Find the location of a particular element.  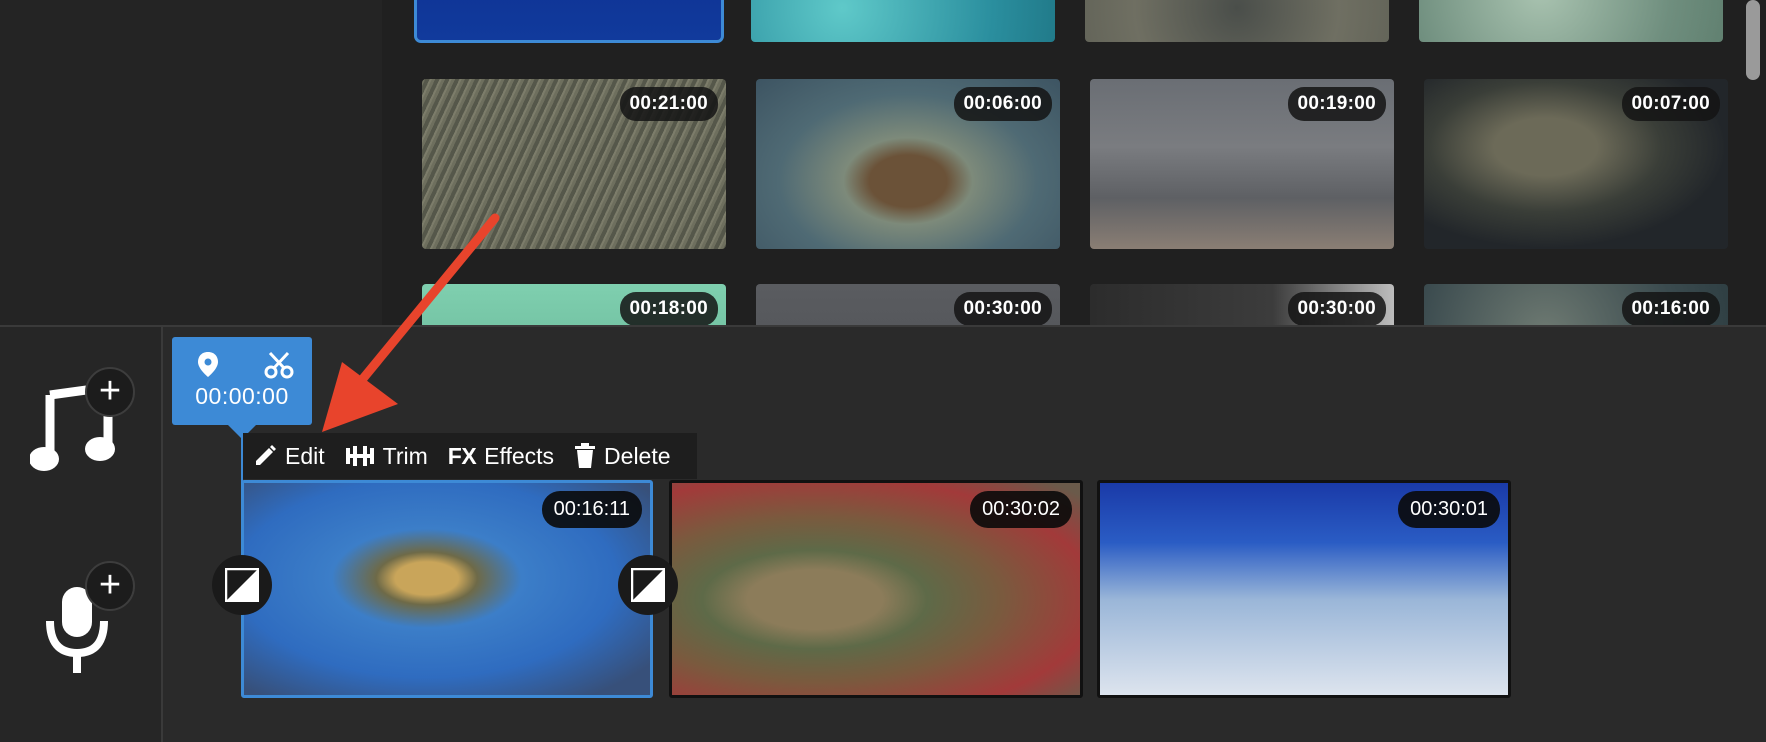

effects-button: FX Effects is located at coordinates (501, 456).